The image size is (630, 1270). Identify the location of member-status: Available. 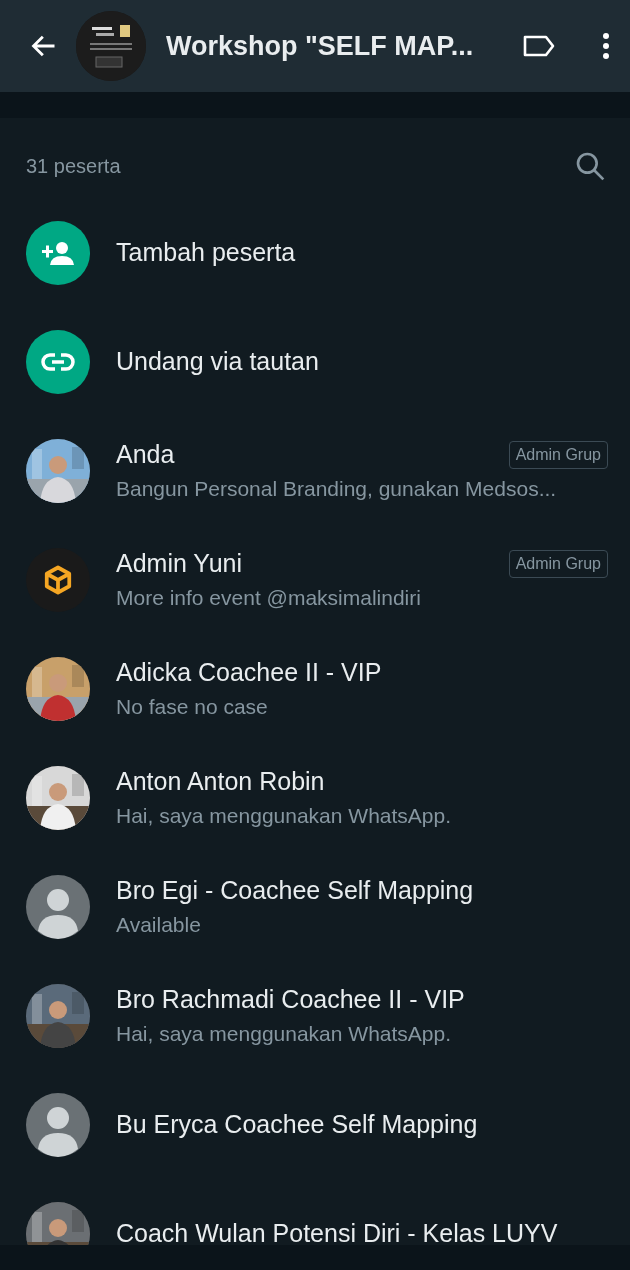
(159, 925).